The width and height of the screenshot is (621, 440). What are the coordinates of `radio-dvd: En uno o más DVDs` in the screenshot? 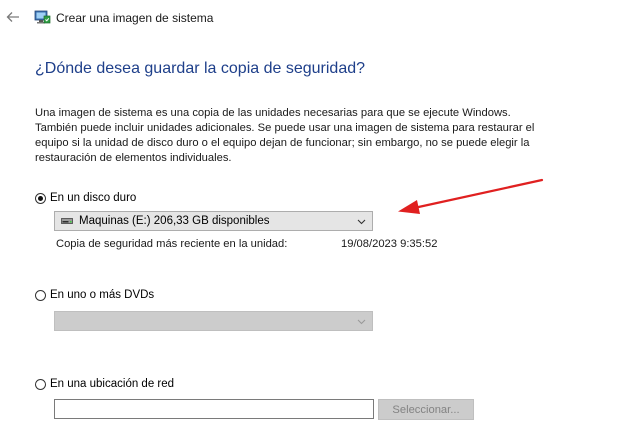 It's located at (94, 295).